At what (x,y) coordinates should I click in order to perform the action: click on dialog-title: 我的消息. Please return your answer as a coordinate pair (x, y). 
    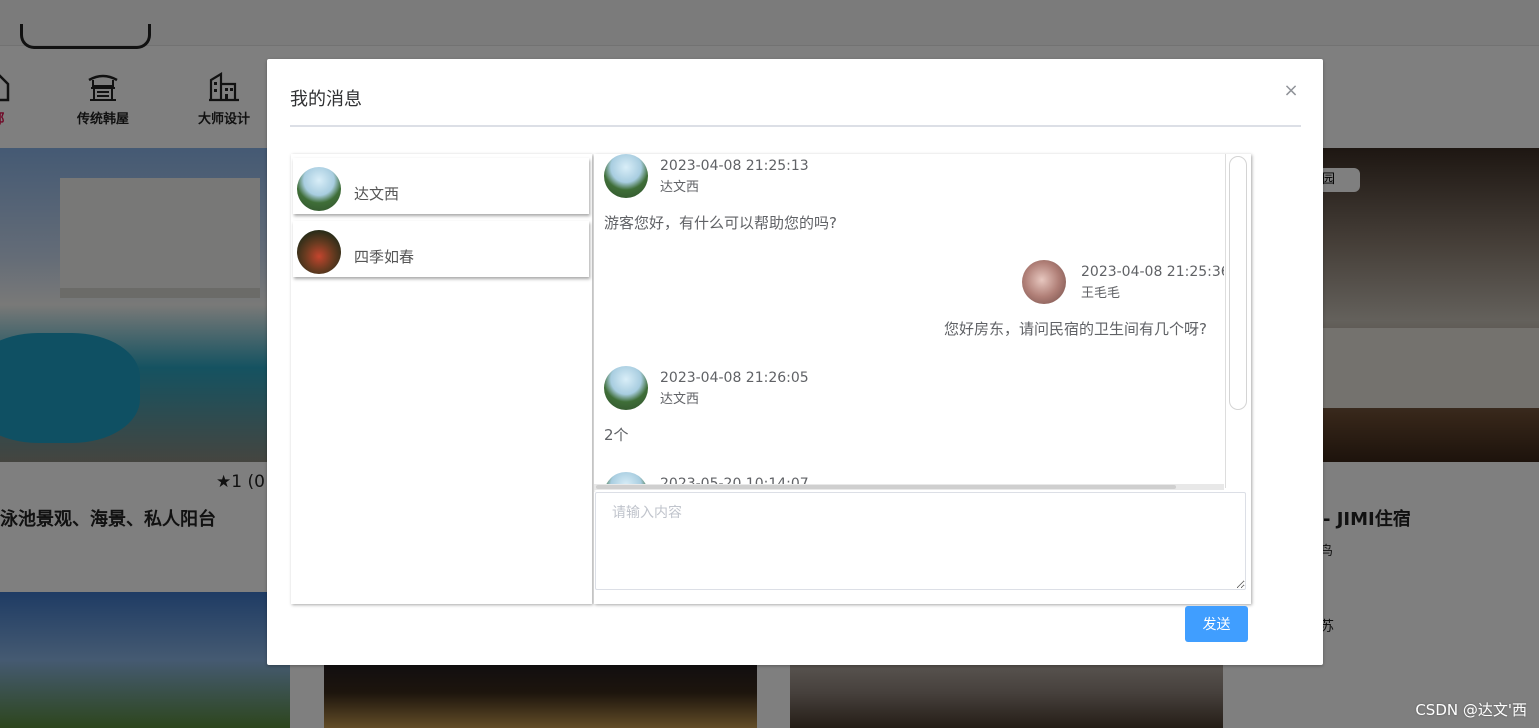
    Looking at the image, I should click on (326, 99).